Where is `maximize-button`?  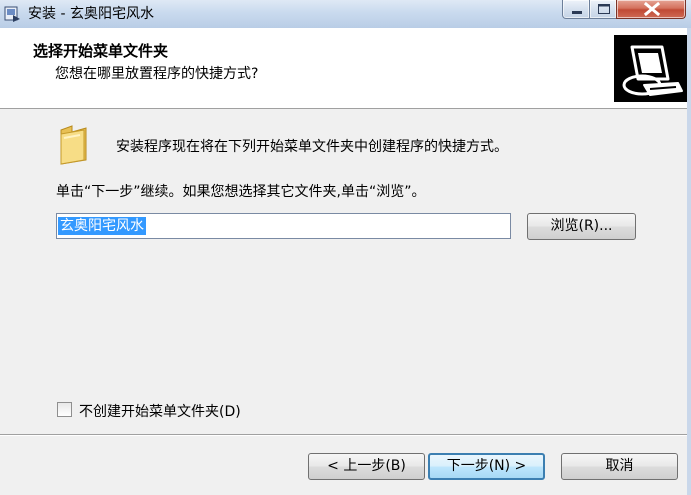 maximize-button is located at coordinates (603, 9).